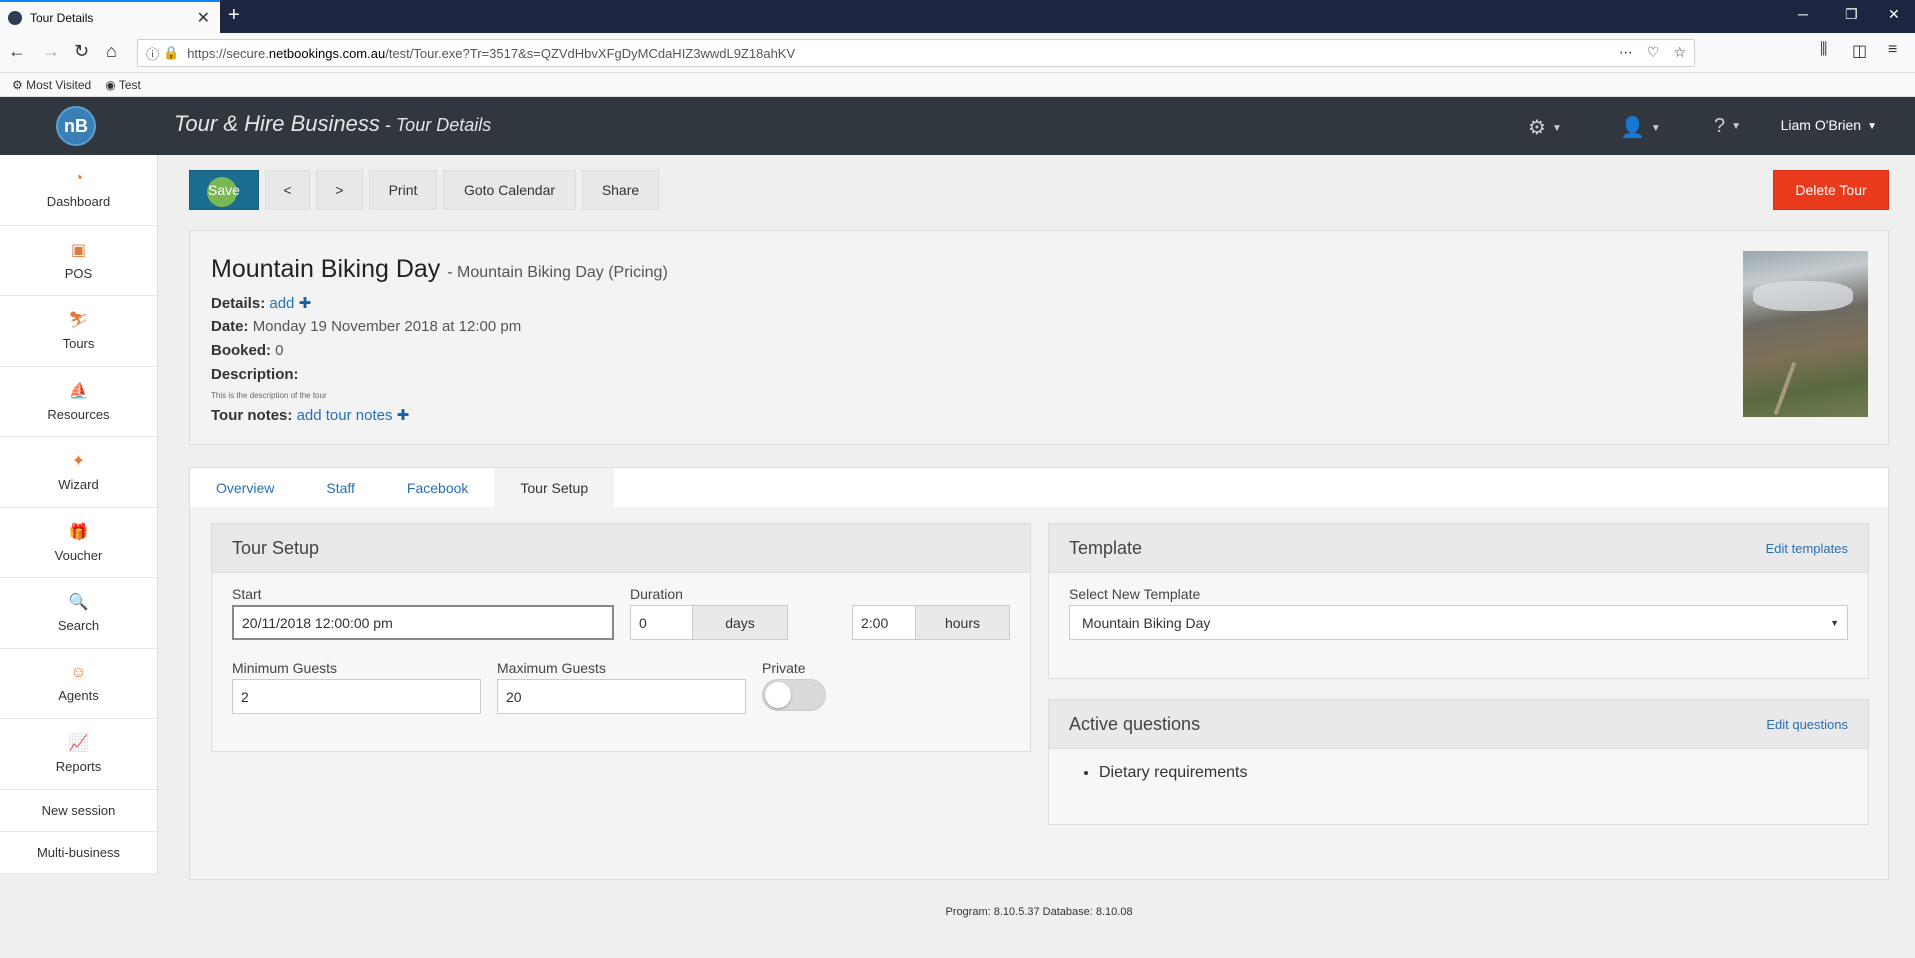  Describe the element at coordinates (339, 190) in the screenshot. I see `next-button: >` at that location.